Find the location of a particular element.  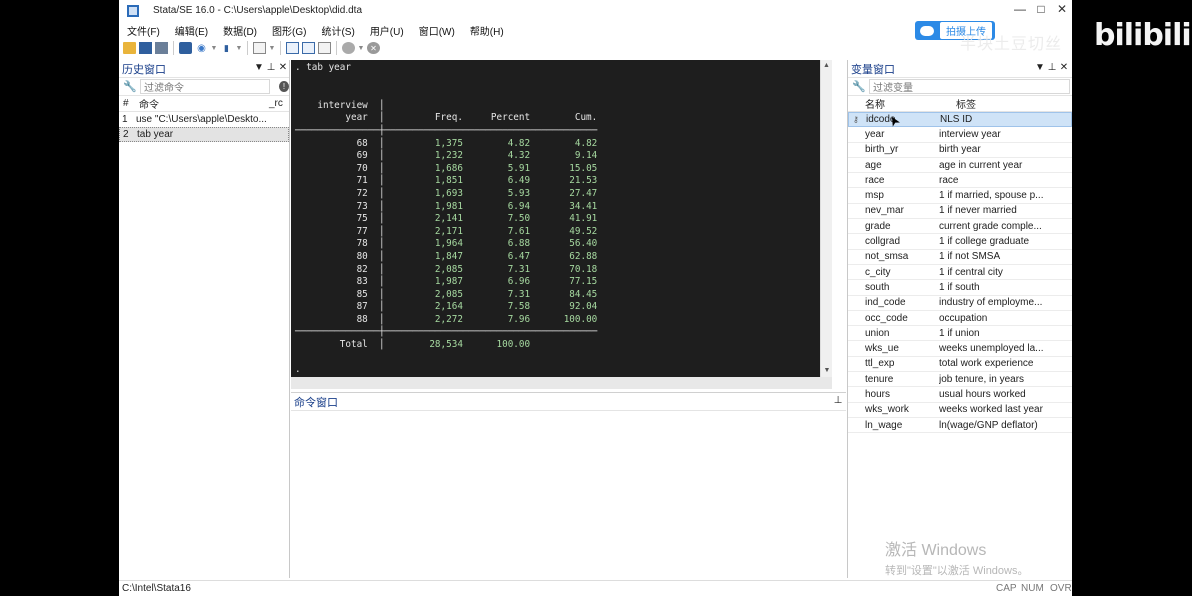

variable-row: union 1 if union is located at coordinates (960, 334).